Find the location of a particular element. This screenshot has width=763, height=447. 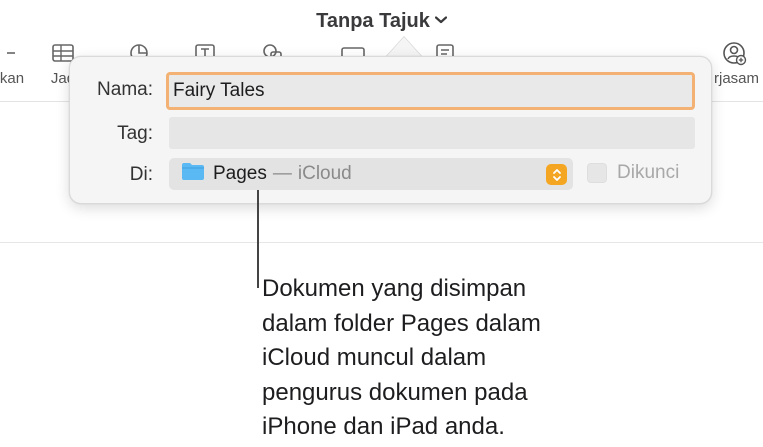

location-label: Di: is located at coordinates (141, 174).